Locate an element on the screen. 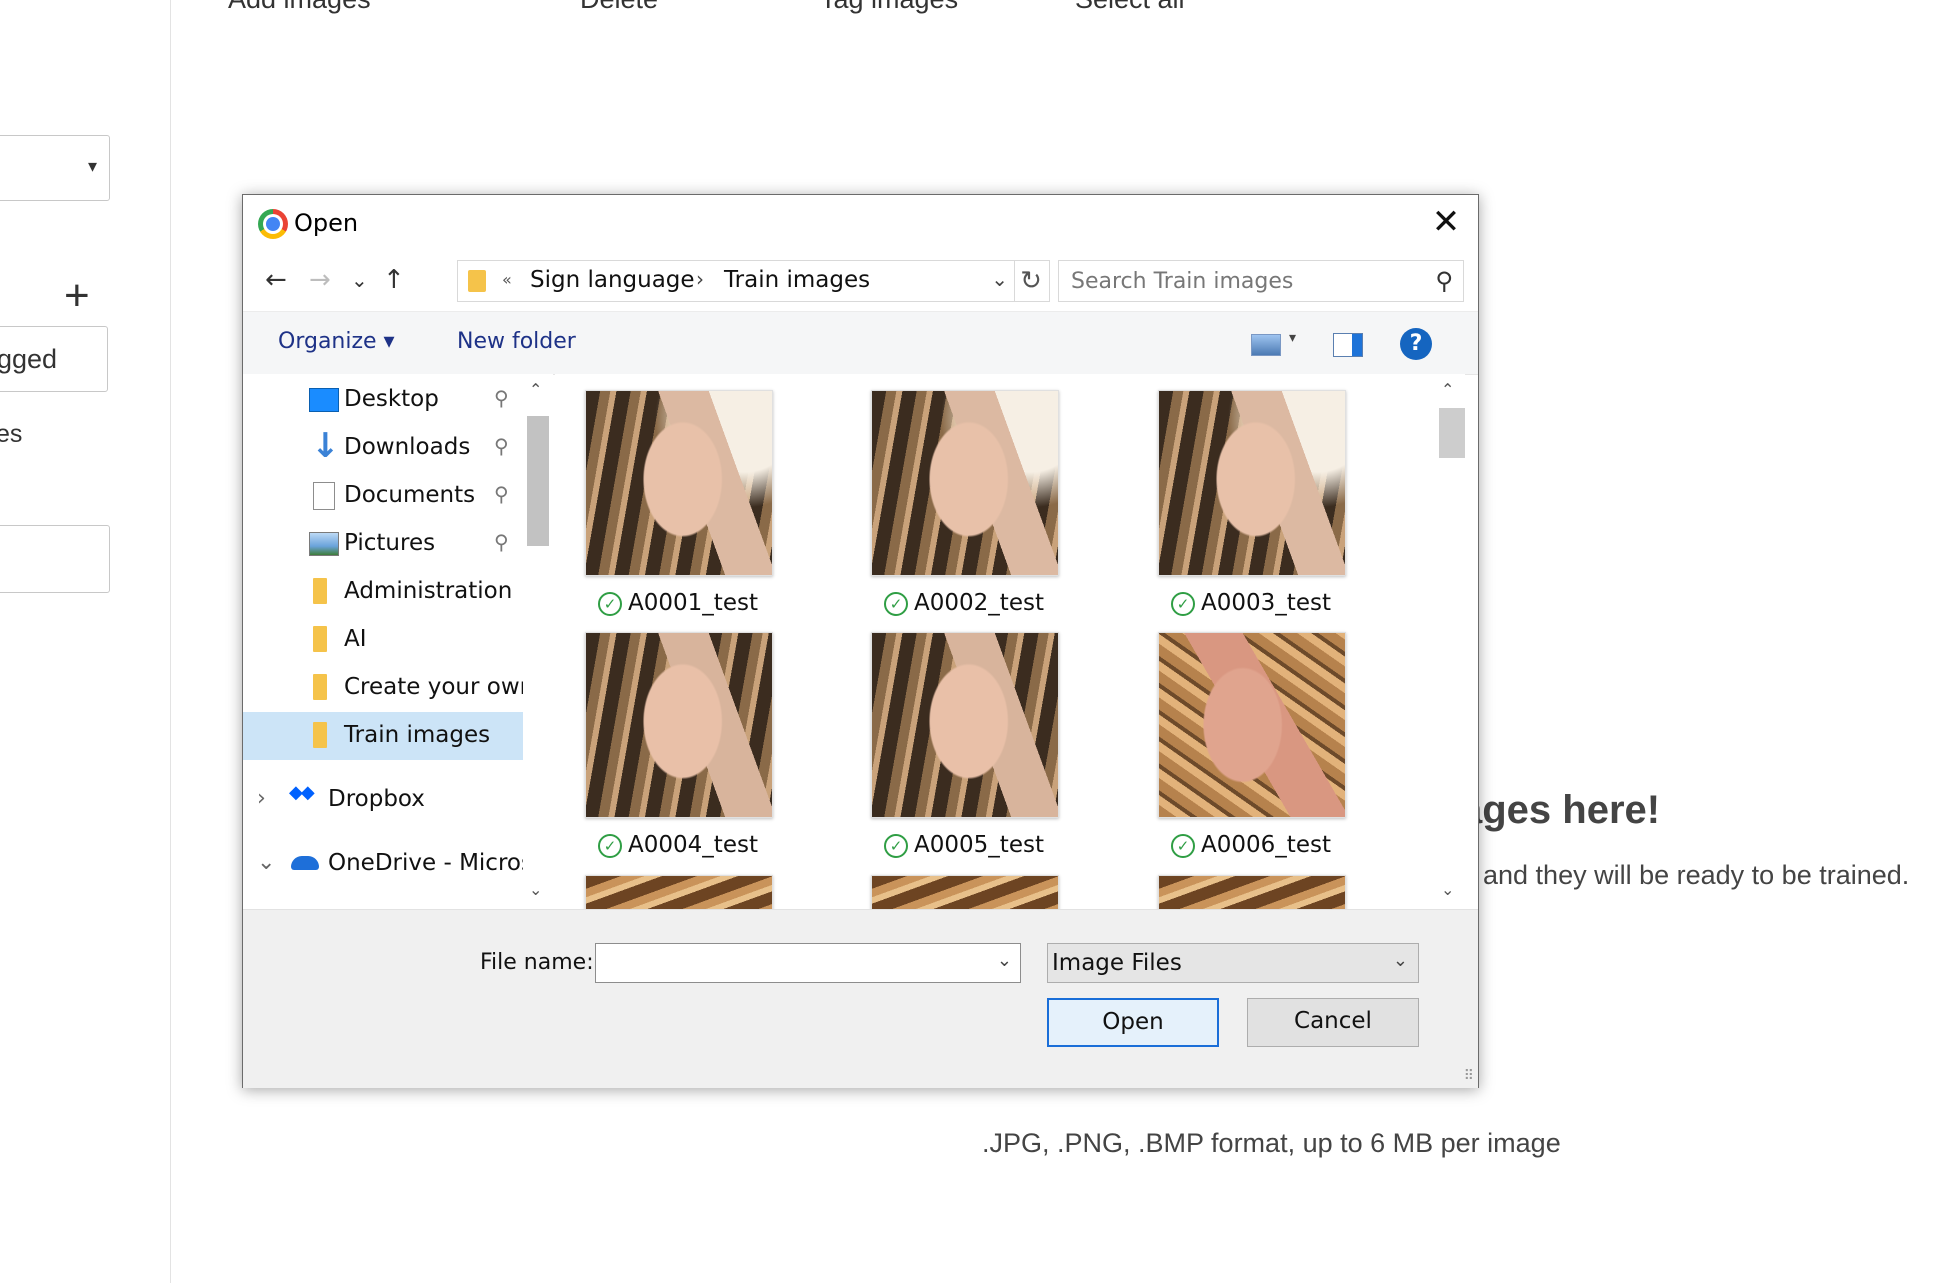 The image size is (1945, 1283). project-dropdown: ▾ is located at coordinates (55, 168).